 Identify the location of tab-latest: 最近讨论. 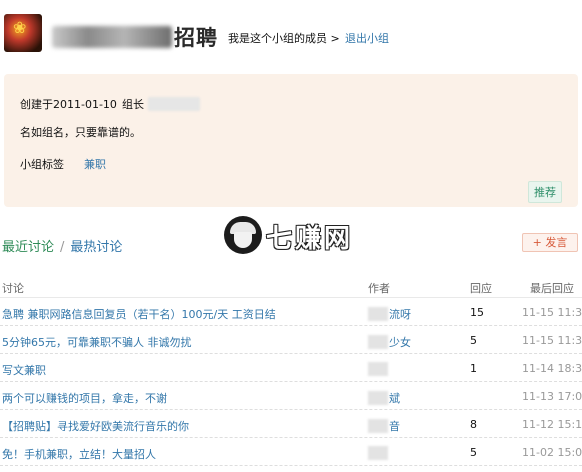
(28, 247).